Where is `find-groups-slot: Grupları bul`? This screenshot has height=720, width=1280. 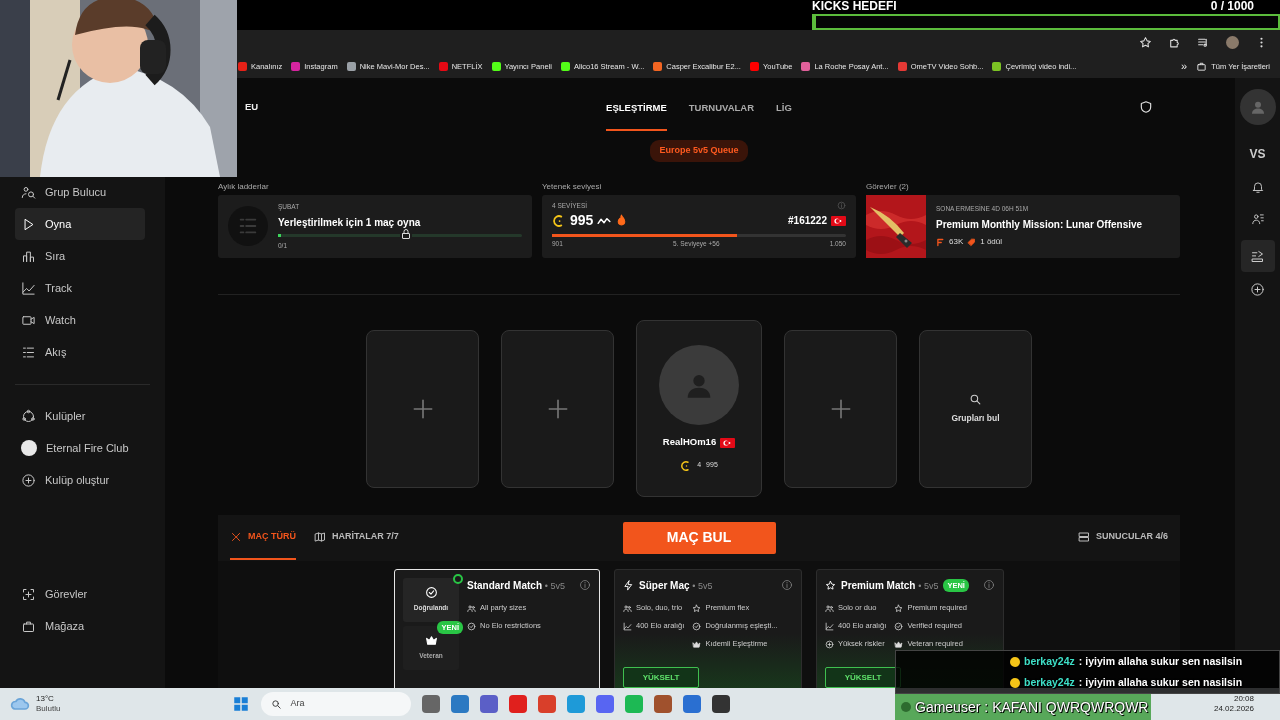 find-groups-slot: Grupları bul is located at coordinates (975, 408).